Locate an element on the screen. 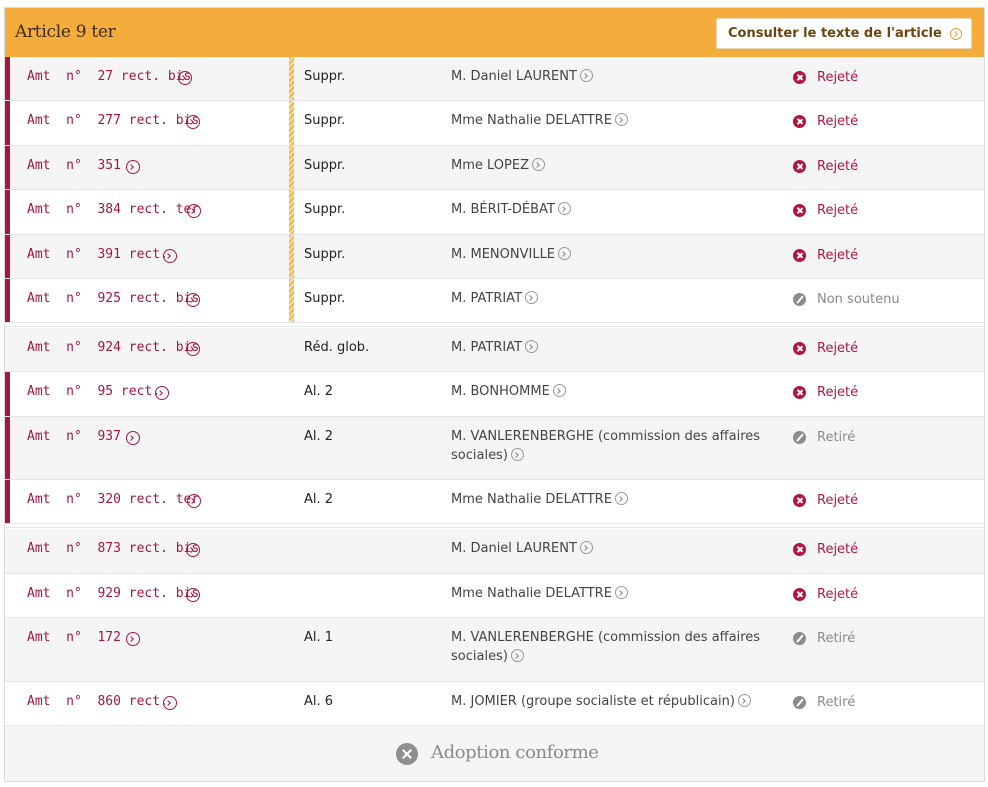  amendment-link: Amt n° 320 rect. ter is located at coordinates (113, 499).